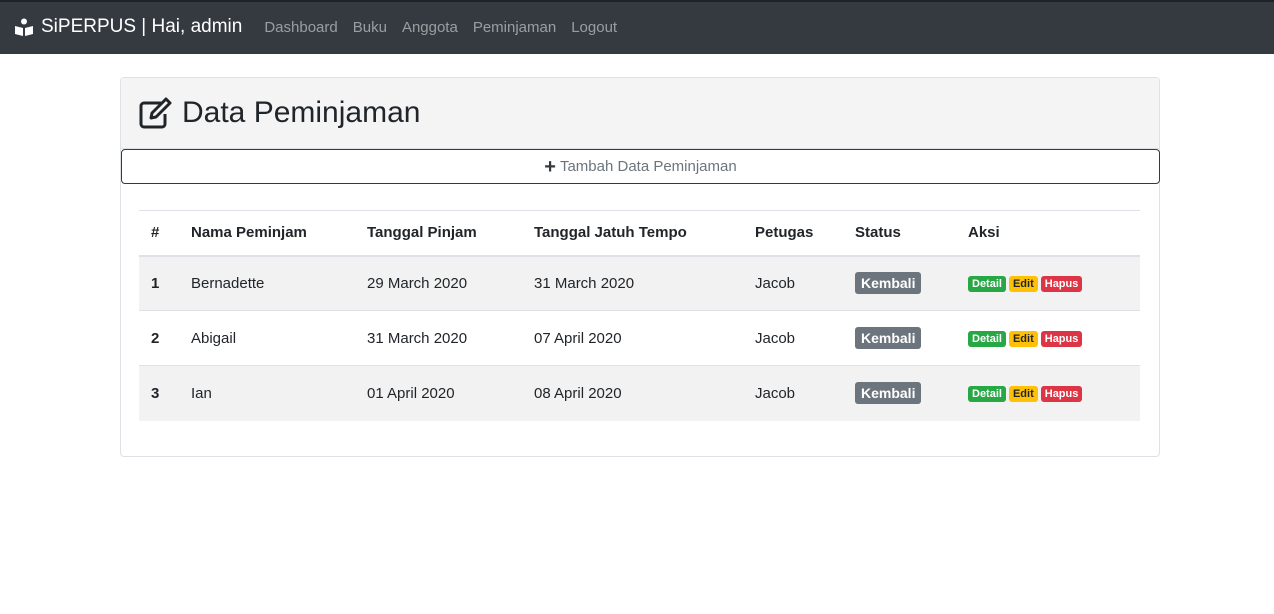 This screenshot has width=1274, height=614. I want to click on col-header-jatuh-tempo: Tanggal Jatuh Tempo, so click(610, 233).